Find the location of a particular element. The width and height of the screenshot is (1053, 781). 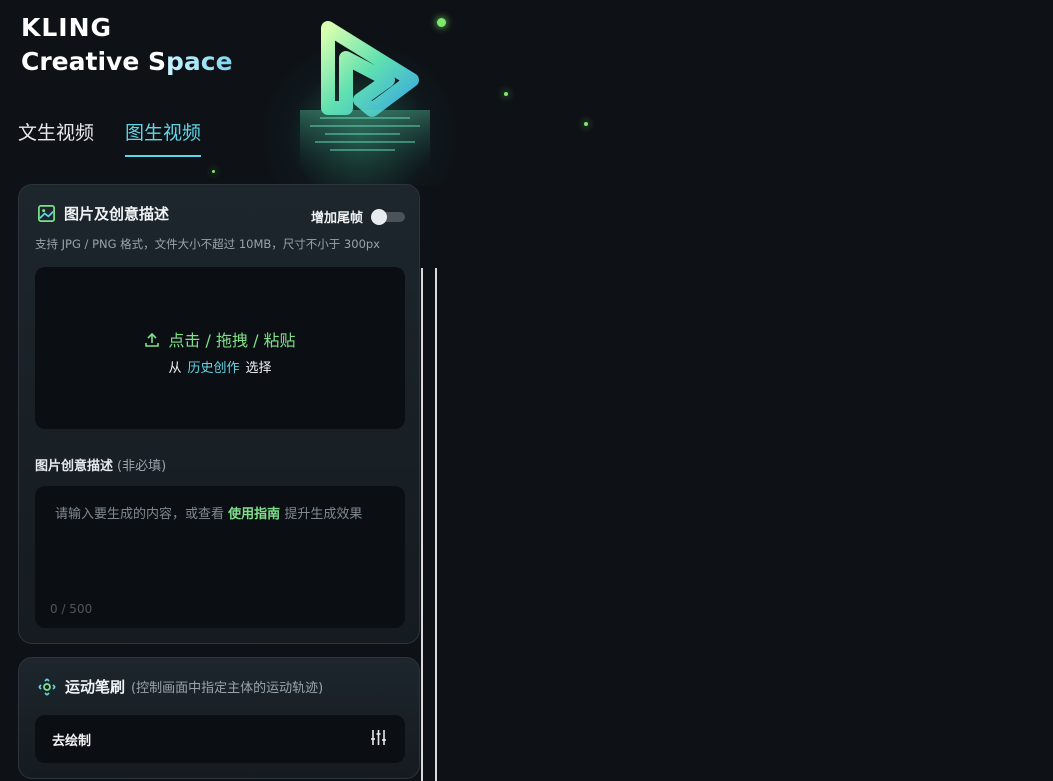

motion-panel-subtitle: (控制画面中指定主体的运动轨迹) is located at coordinates (227, 688).